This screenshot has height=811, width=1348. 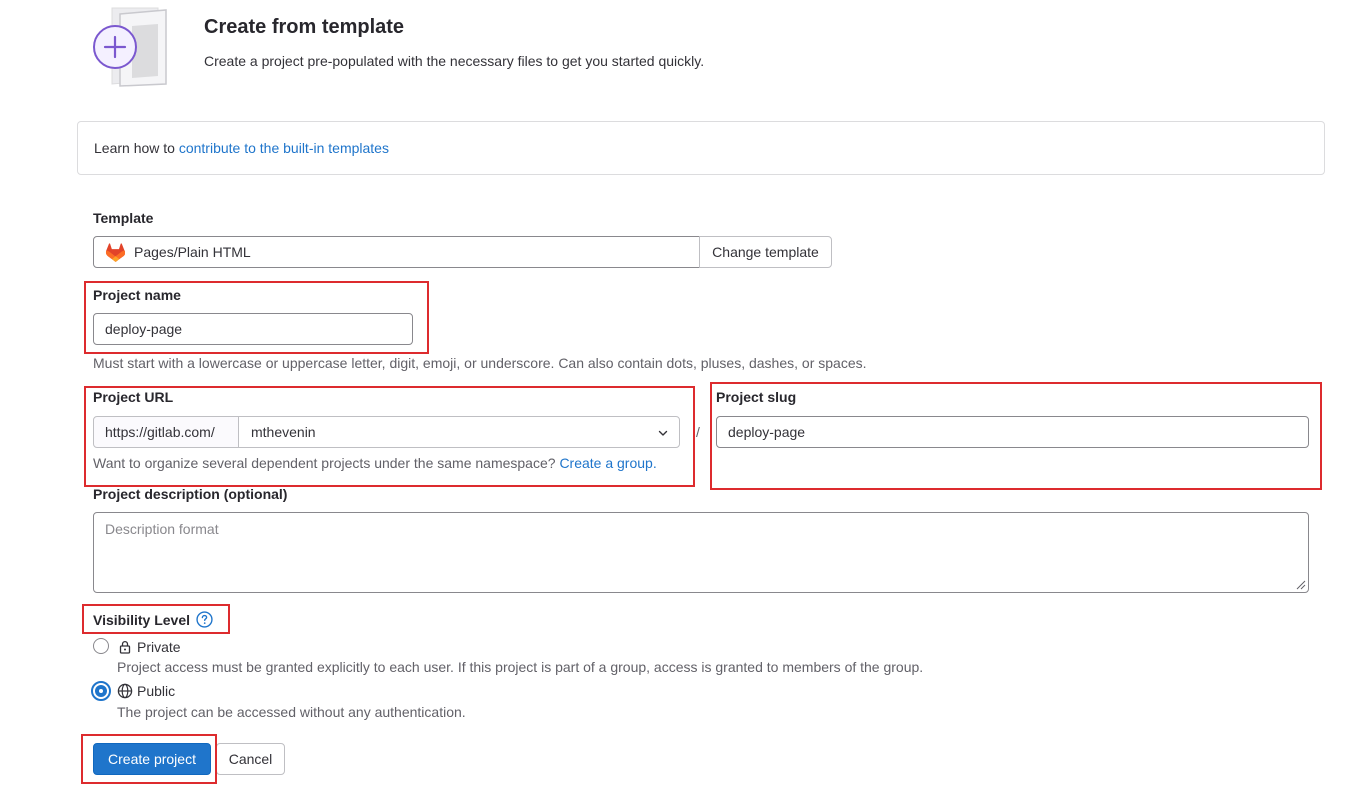 I want to click on visibility-level-label: Visibility Level, so click(x=141, y=620).